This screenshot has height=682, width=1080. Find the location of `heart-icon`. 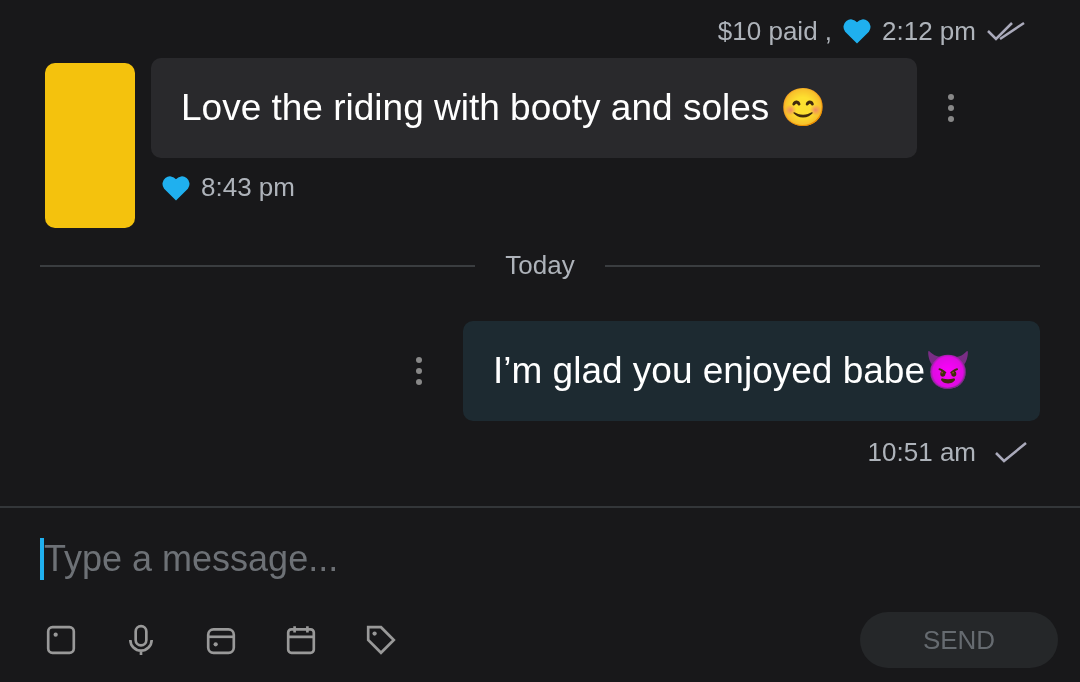

heart-icon is located at coordinates (176, 187).